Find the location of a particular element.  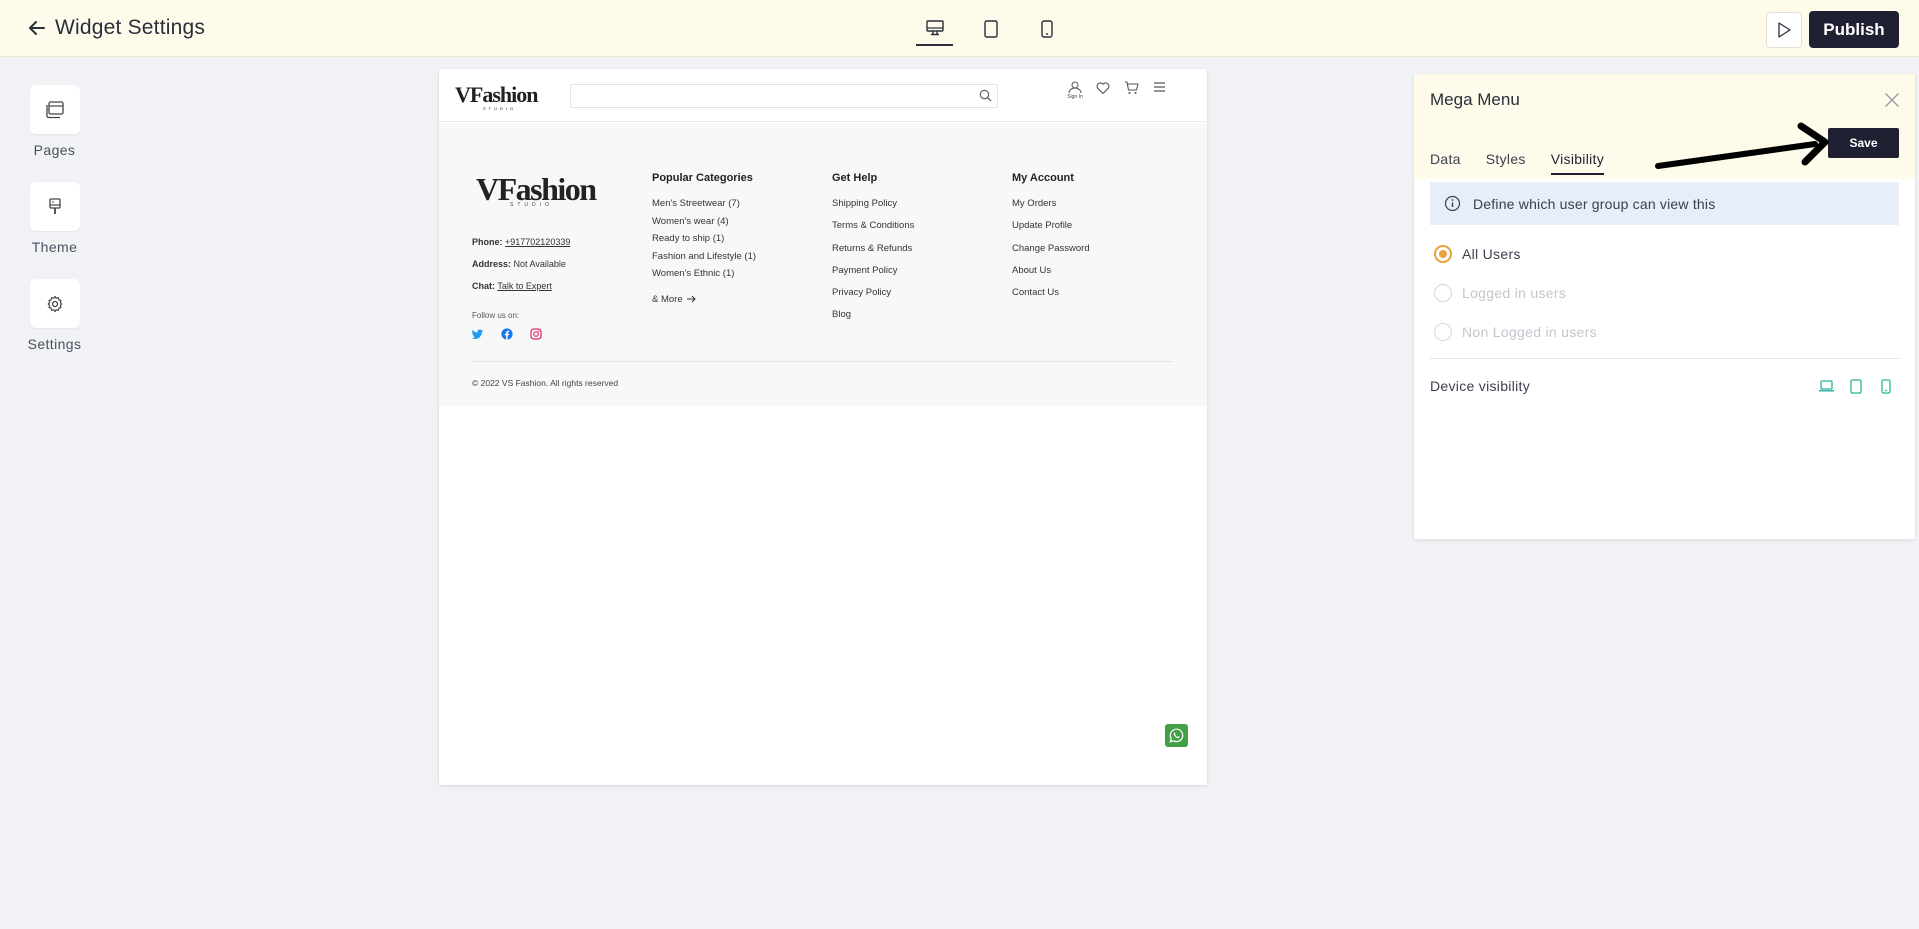

annotation-arrow-icon is located at coordinates (1742, 145).